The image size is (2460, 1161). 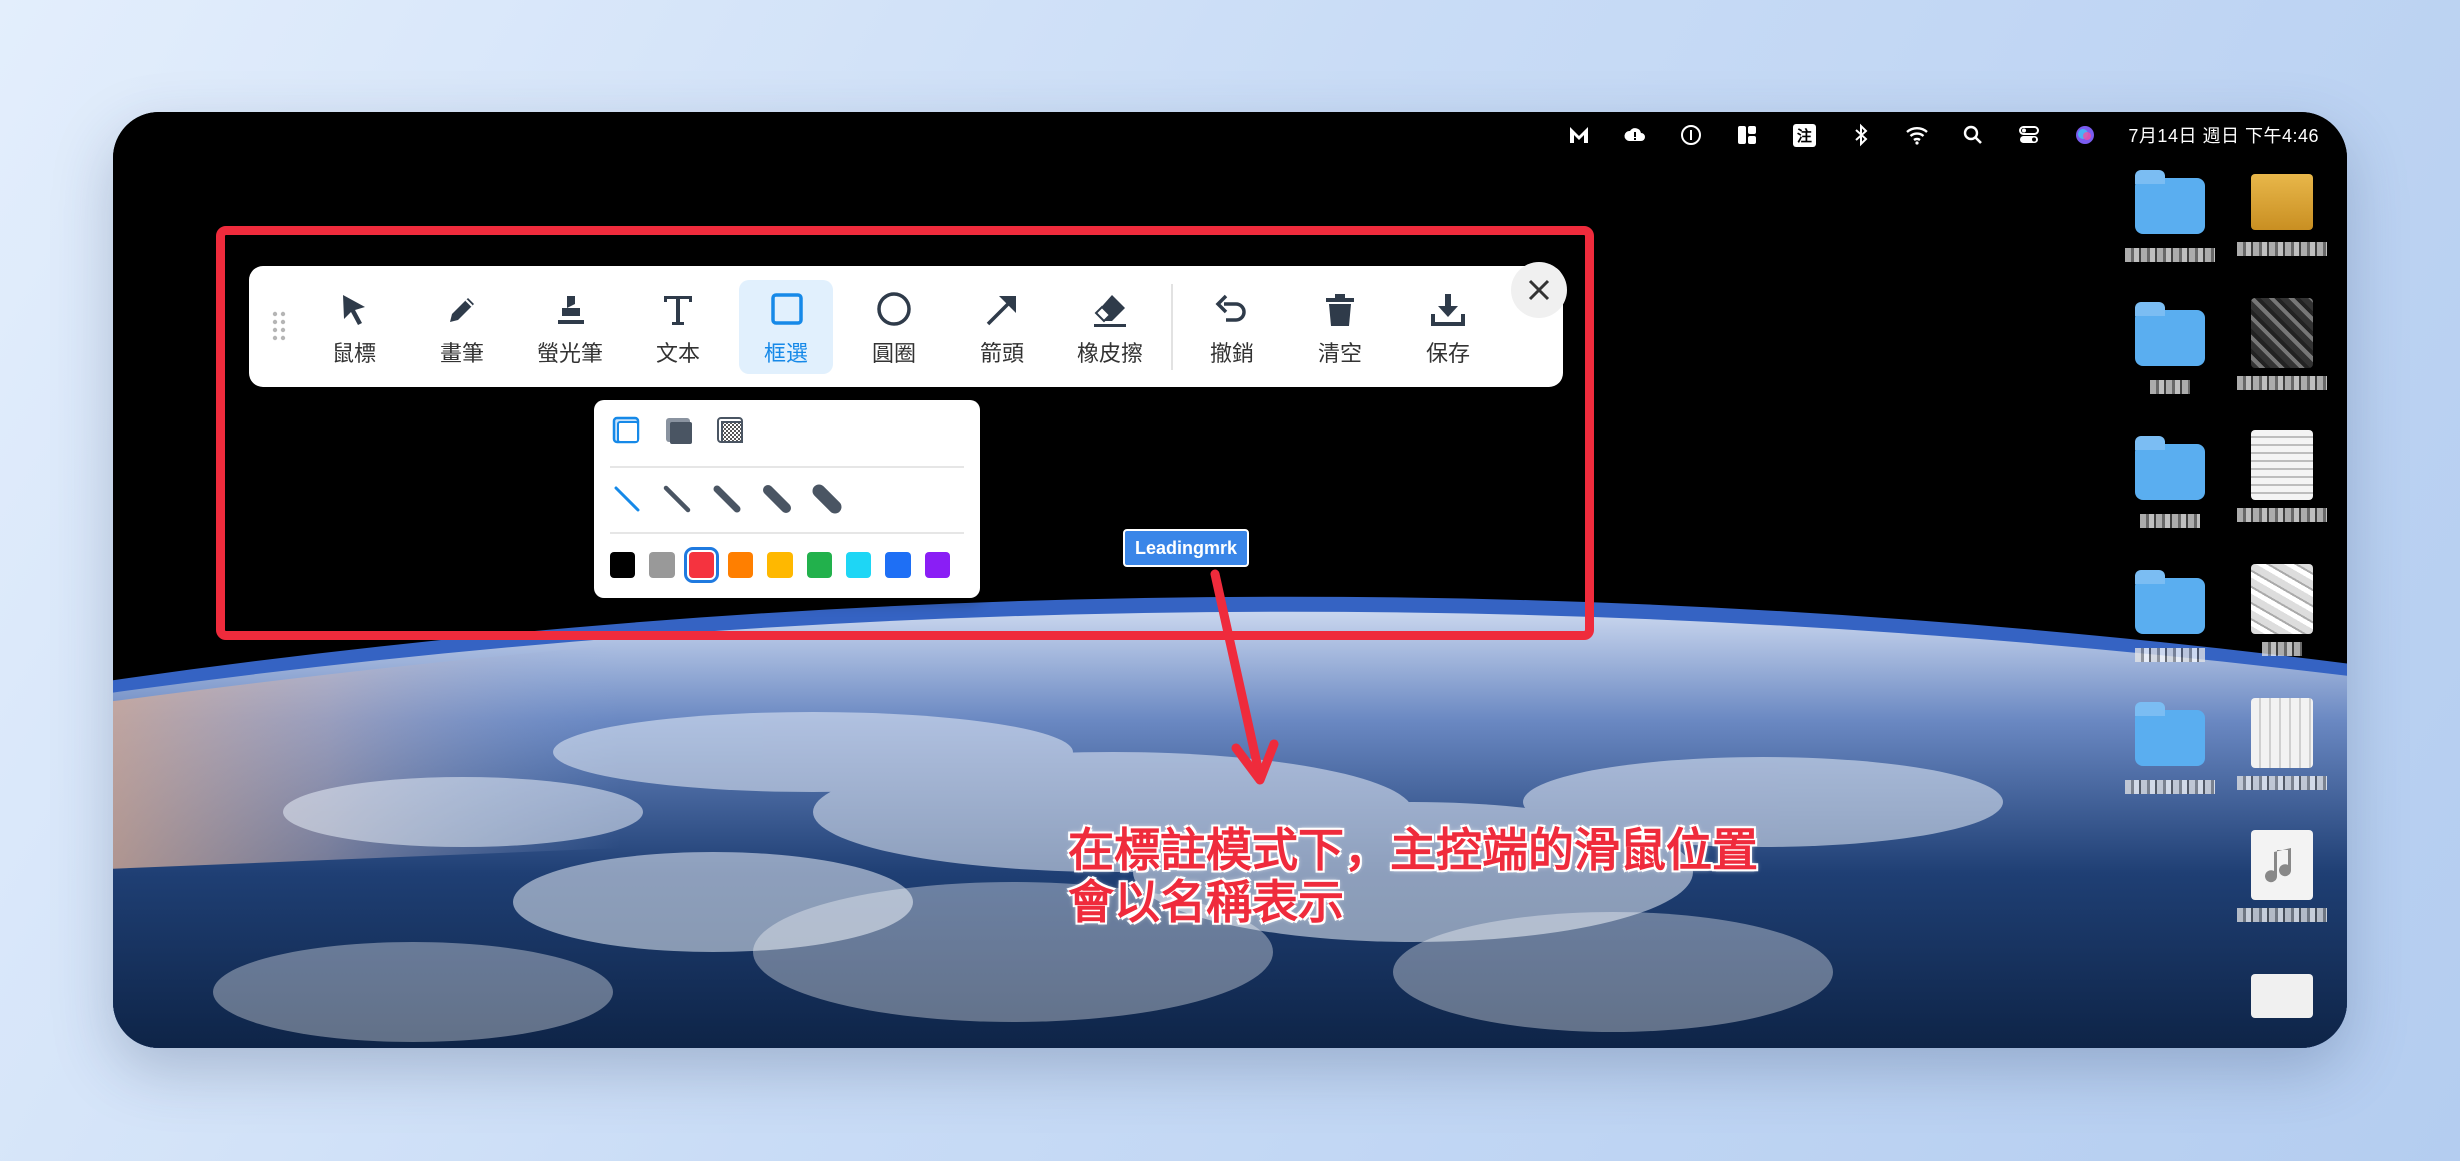 What do you see at coordinates (786, 327) in the screenshot?
I see `tool-rect: 框選` at bounding box center [786, 327].